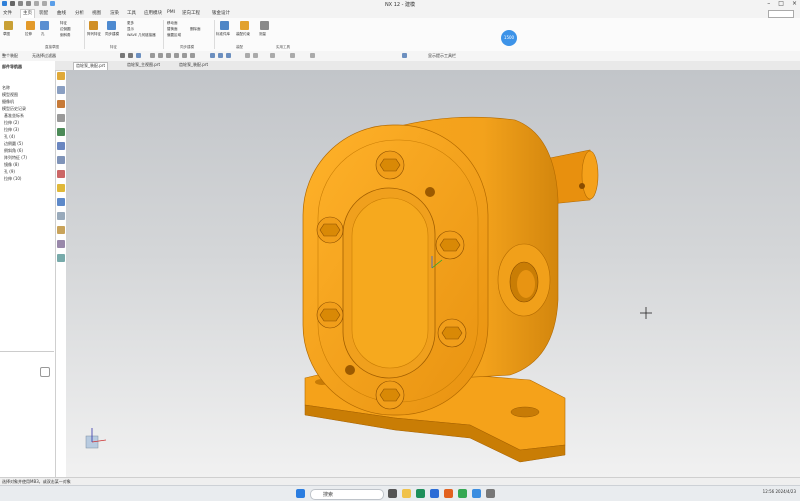 The height and width of the screenshot is (501, 800). Describe the element at coordinates (172, 29) in the screenshot. I see `replace-face-button: 替换面` at that location.